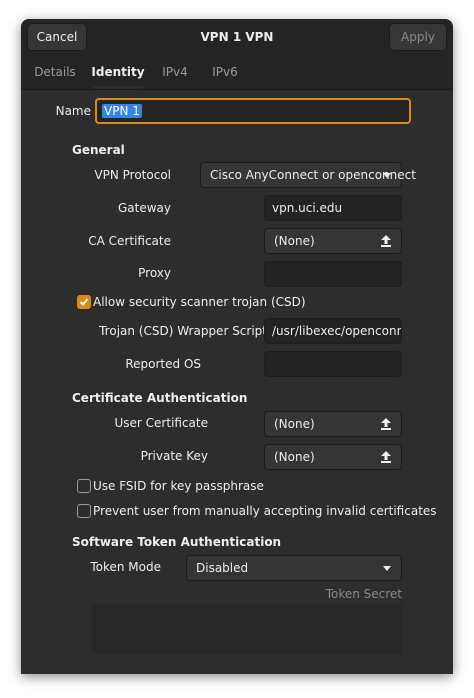 This screenshot has width=474, height=698. I want to click on ca-certificate-chooser: (None), so click(333, 241).